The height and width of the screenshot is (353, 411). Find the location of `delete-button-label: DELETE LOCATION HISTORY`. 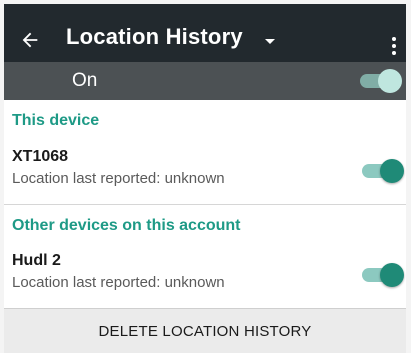

delete-button-label: DELETE LOCATION HISTORY is located at coordinates (205, 331).